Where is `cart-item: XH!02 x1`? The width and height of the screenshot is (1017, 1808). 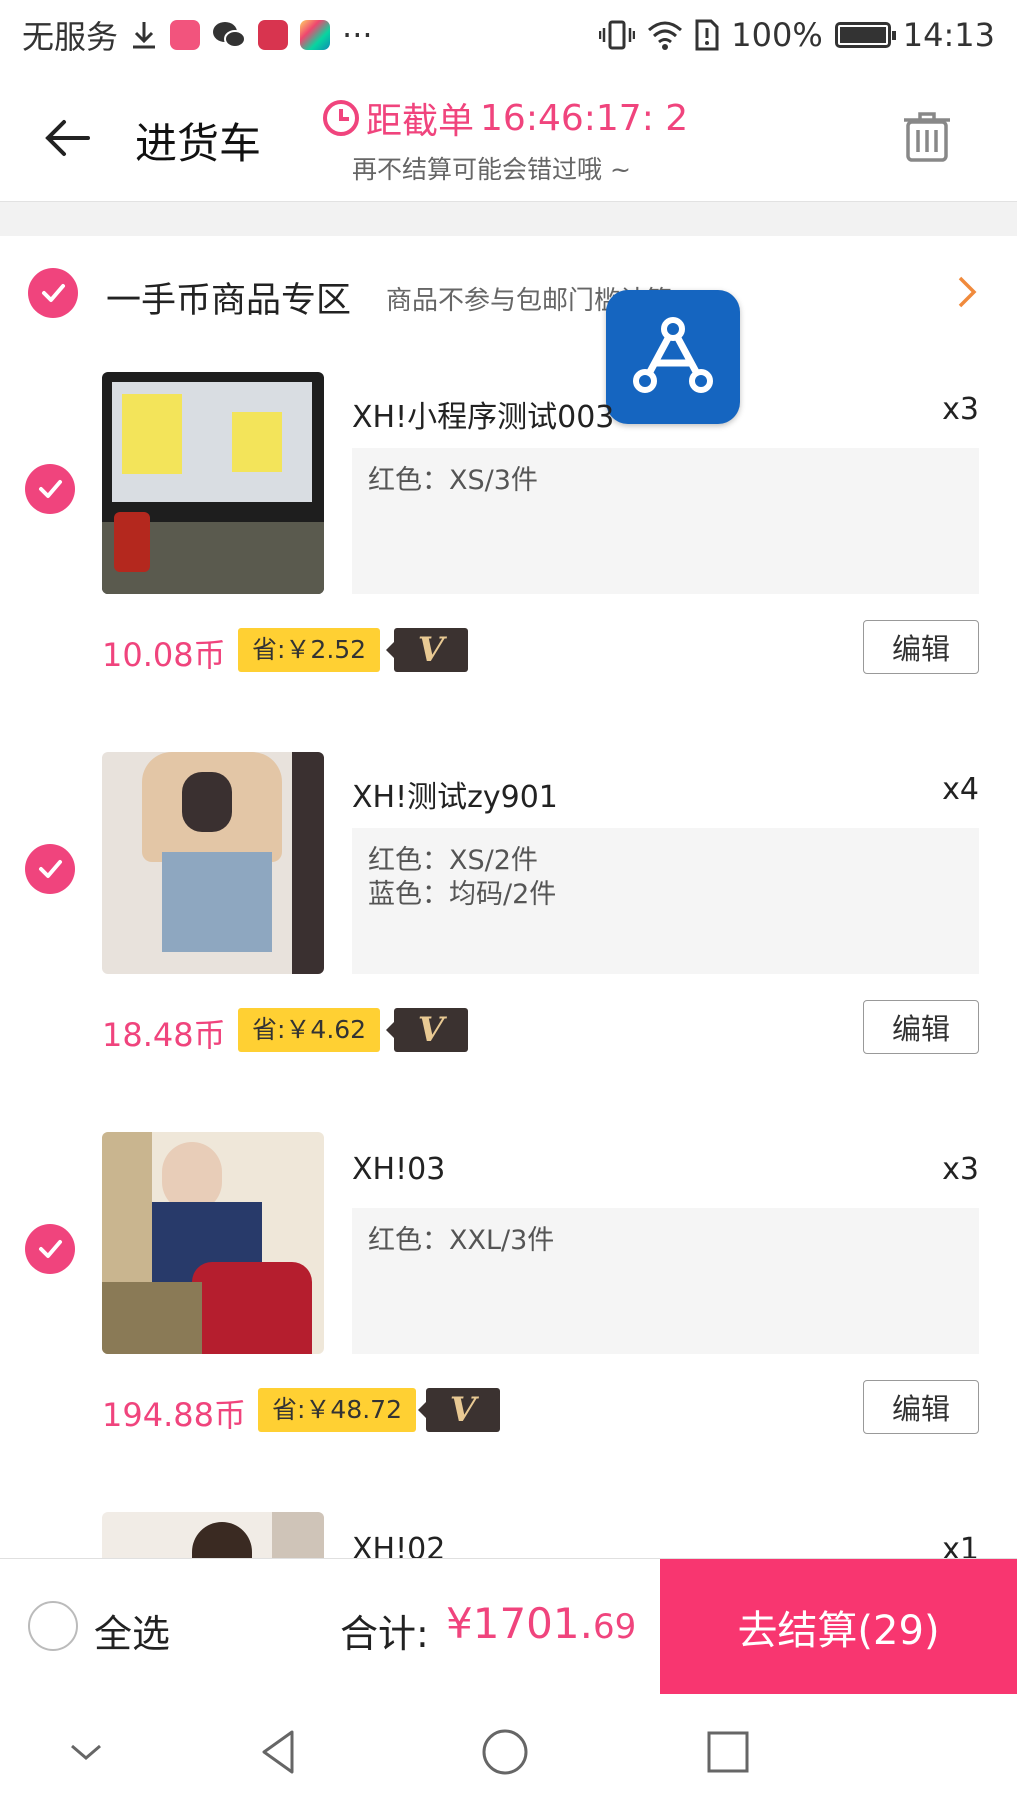
cart-item: XH!02 x1 is located at coordinates (508, 1535).